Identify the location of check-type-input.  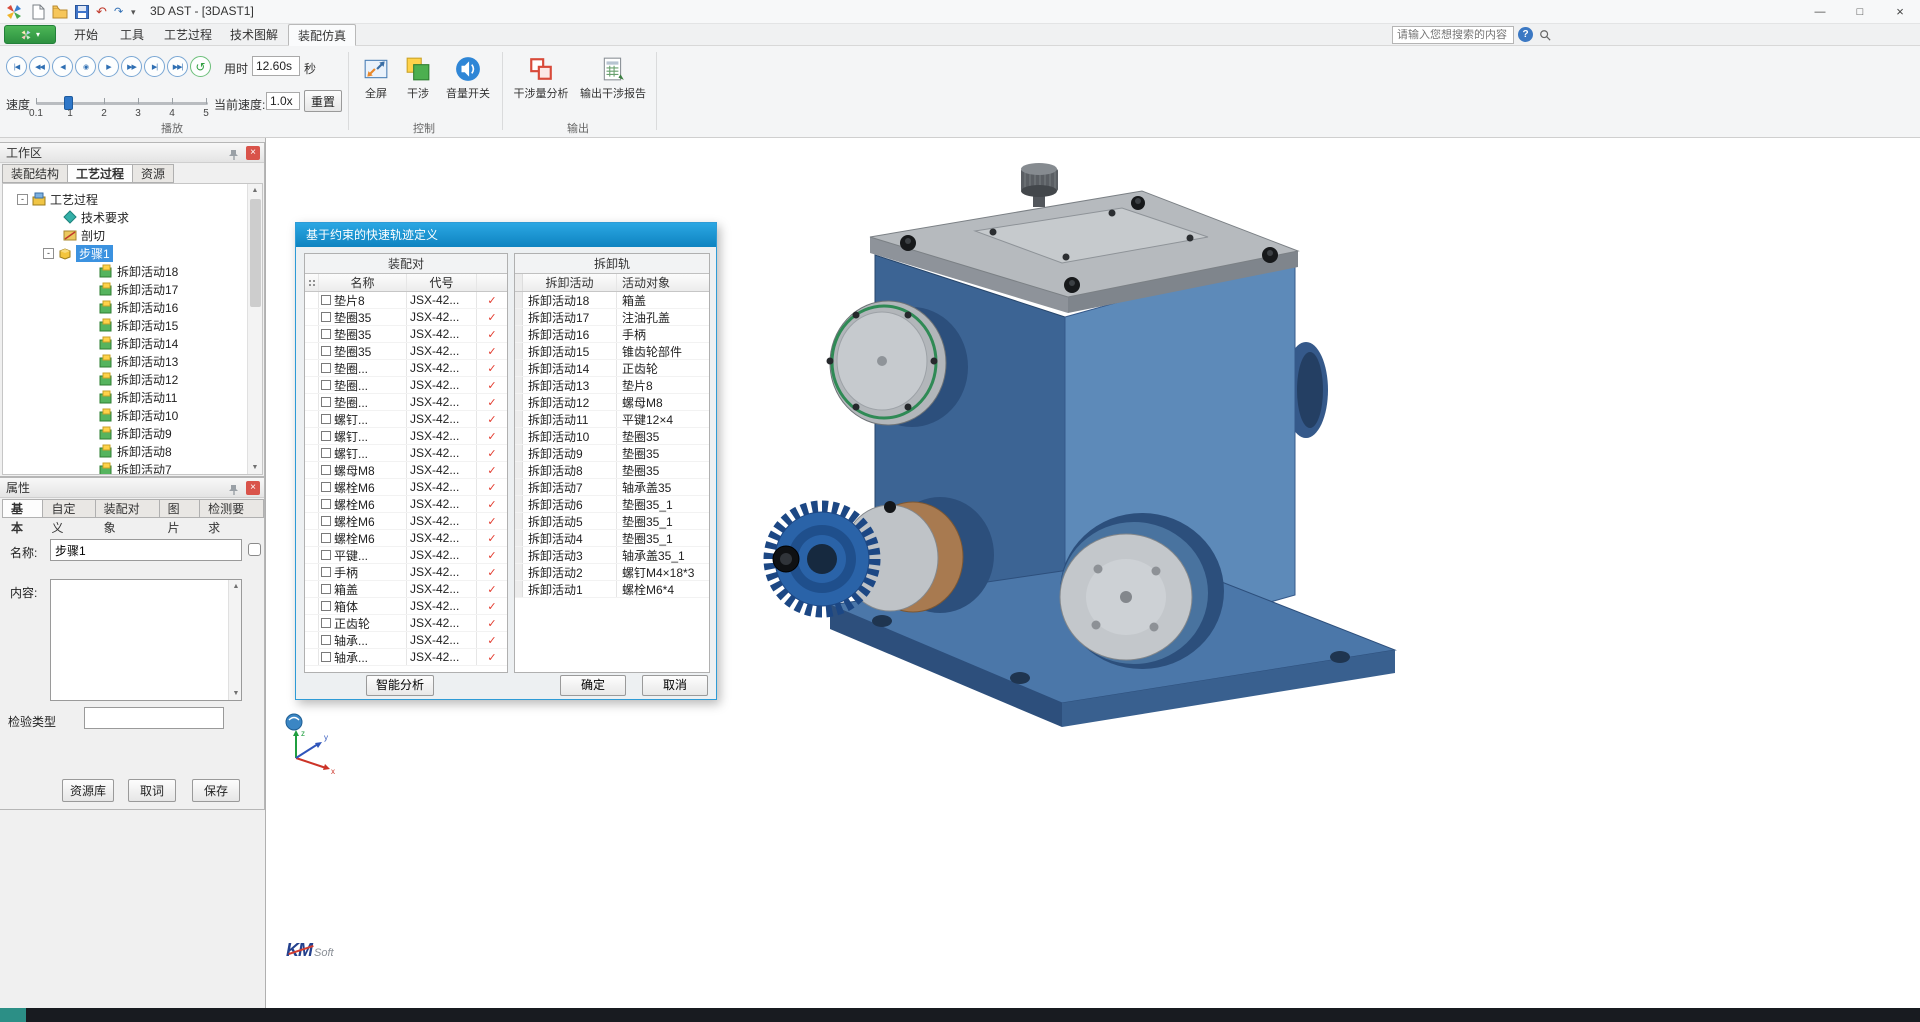
(154, 718).